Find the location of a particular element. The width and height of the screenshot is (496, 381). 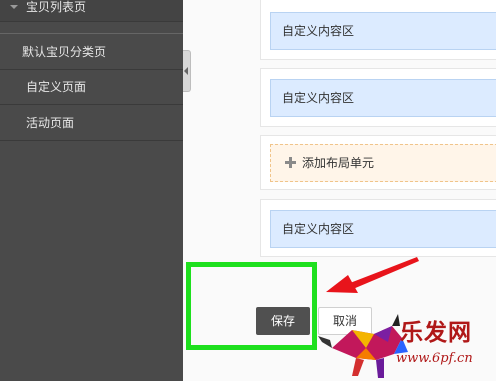

chevron-left-icon is located at coordinates (186, 71).